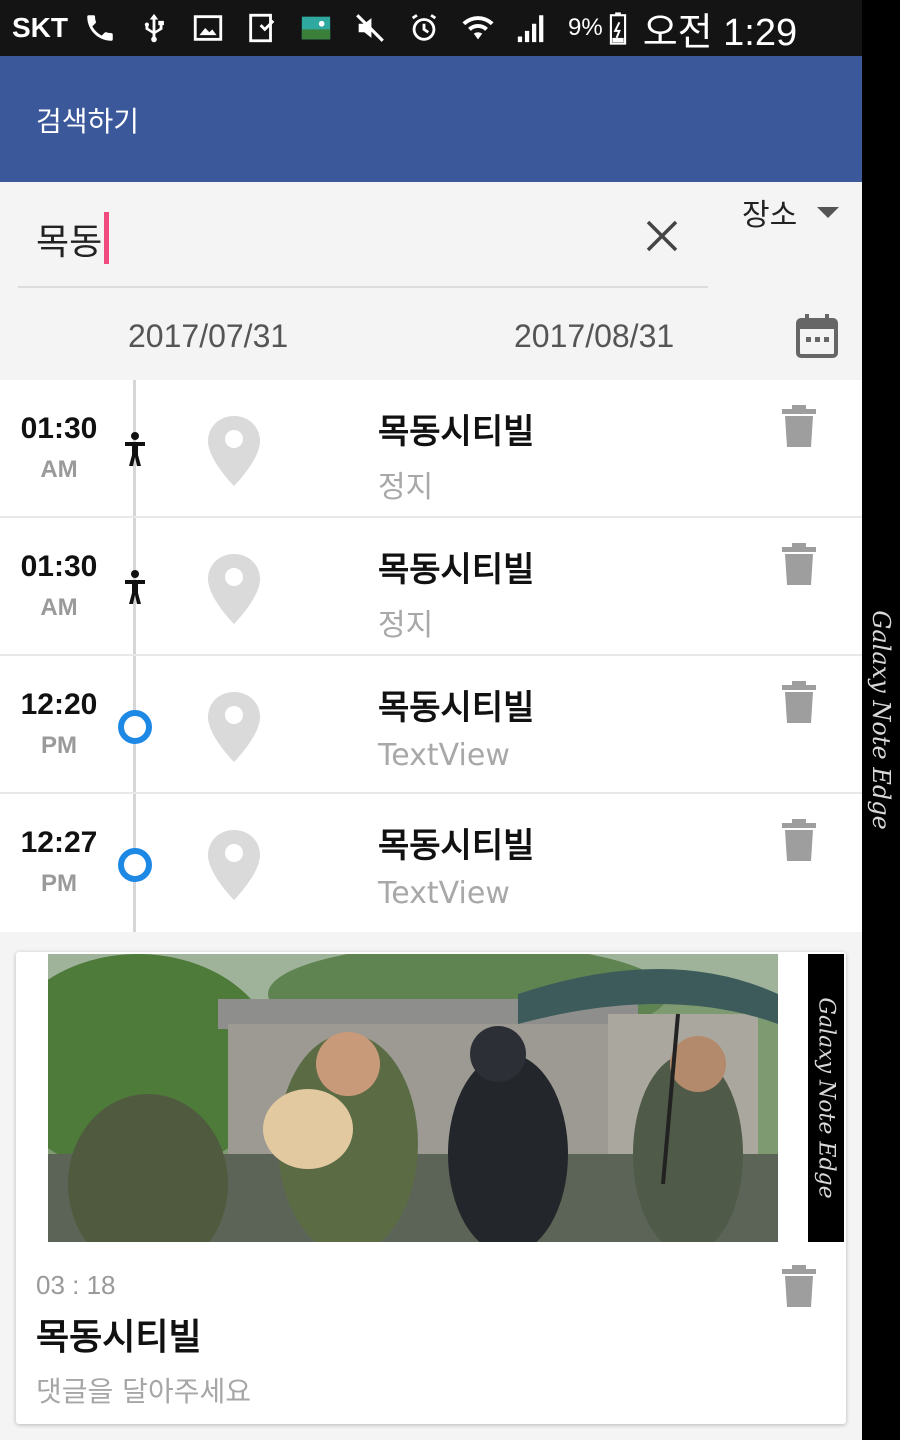 The height and width of the screenshot is (1440, 900). I want to click on timeline-row: 12:27 PM 목동시티빌 TextView, so click(431, 863).